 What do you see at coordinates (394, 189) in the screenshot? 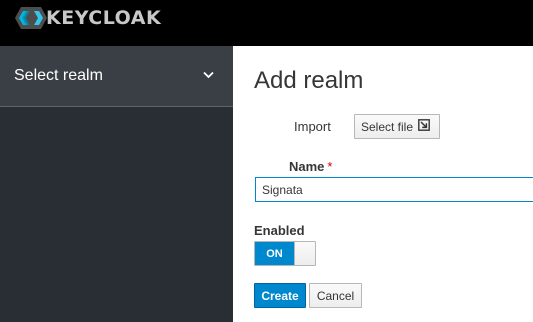
I see `realm-name-input` at bounding box center [394, 189].